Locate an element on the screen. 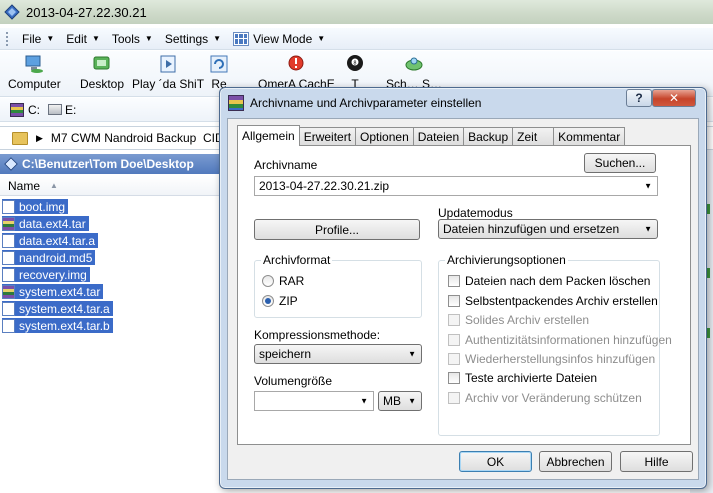  archivname-combobox: 2013-04-27.22.30.21.zip ▼ is located at coordinates (456, 186).